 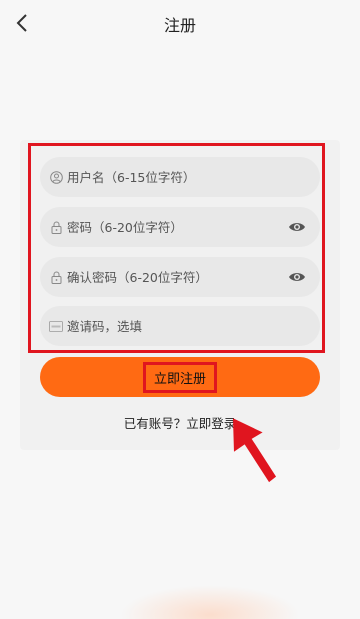 I want to click on login-prompt-text: 已有账号？, so click(x=155, y=423).